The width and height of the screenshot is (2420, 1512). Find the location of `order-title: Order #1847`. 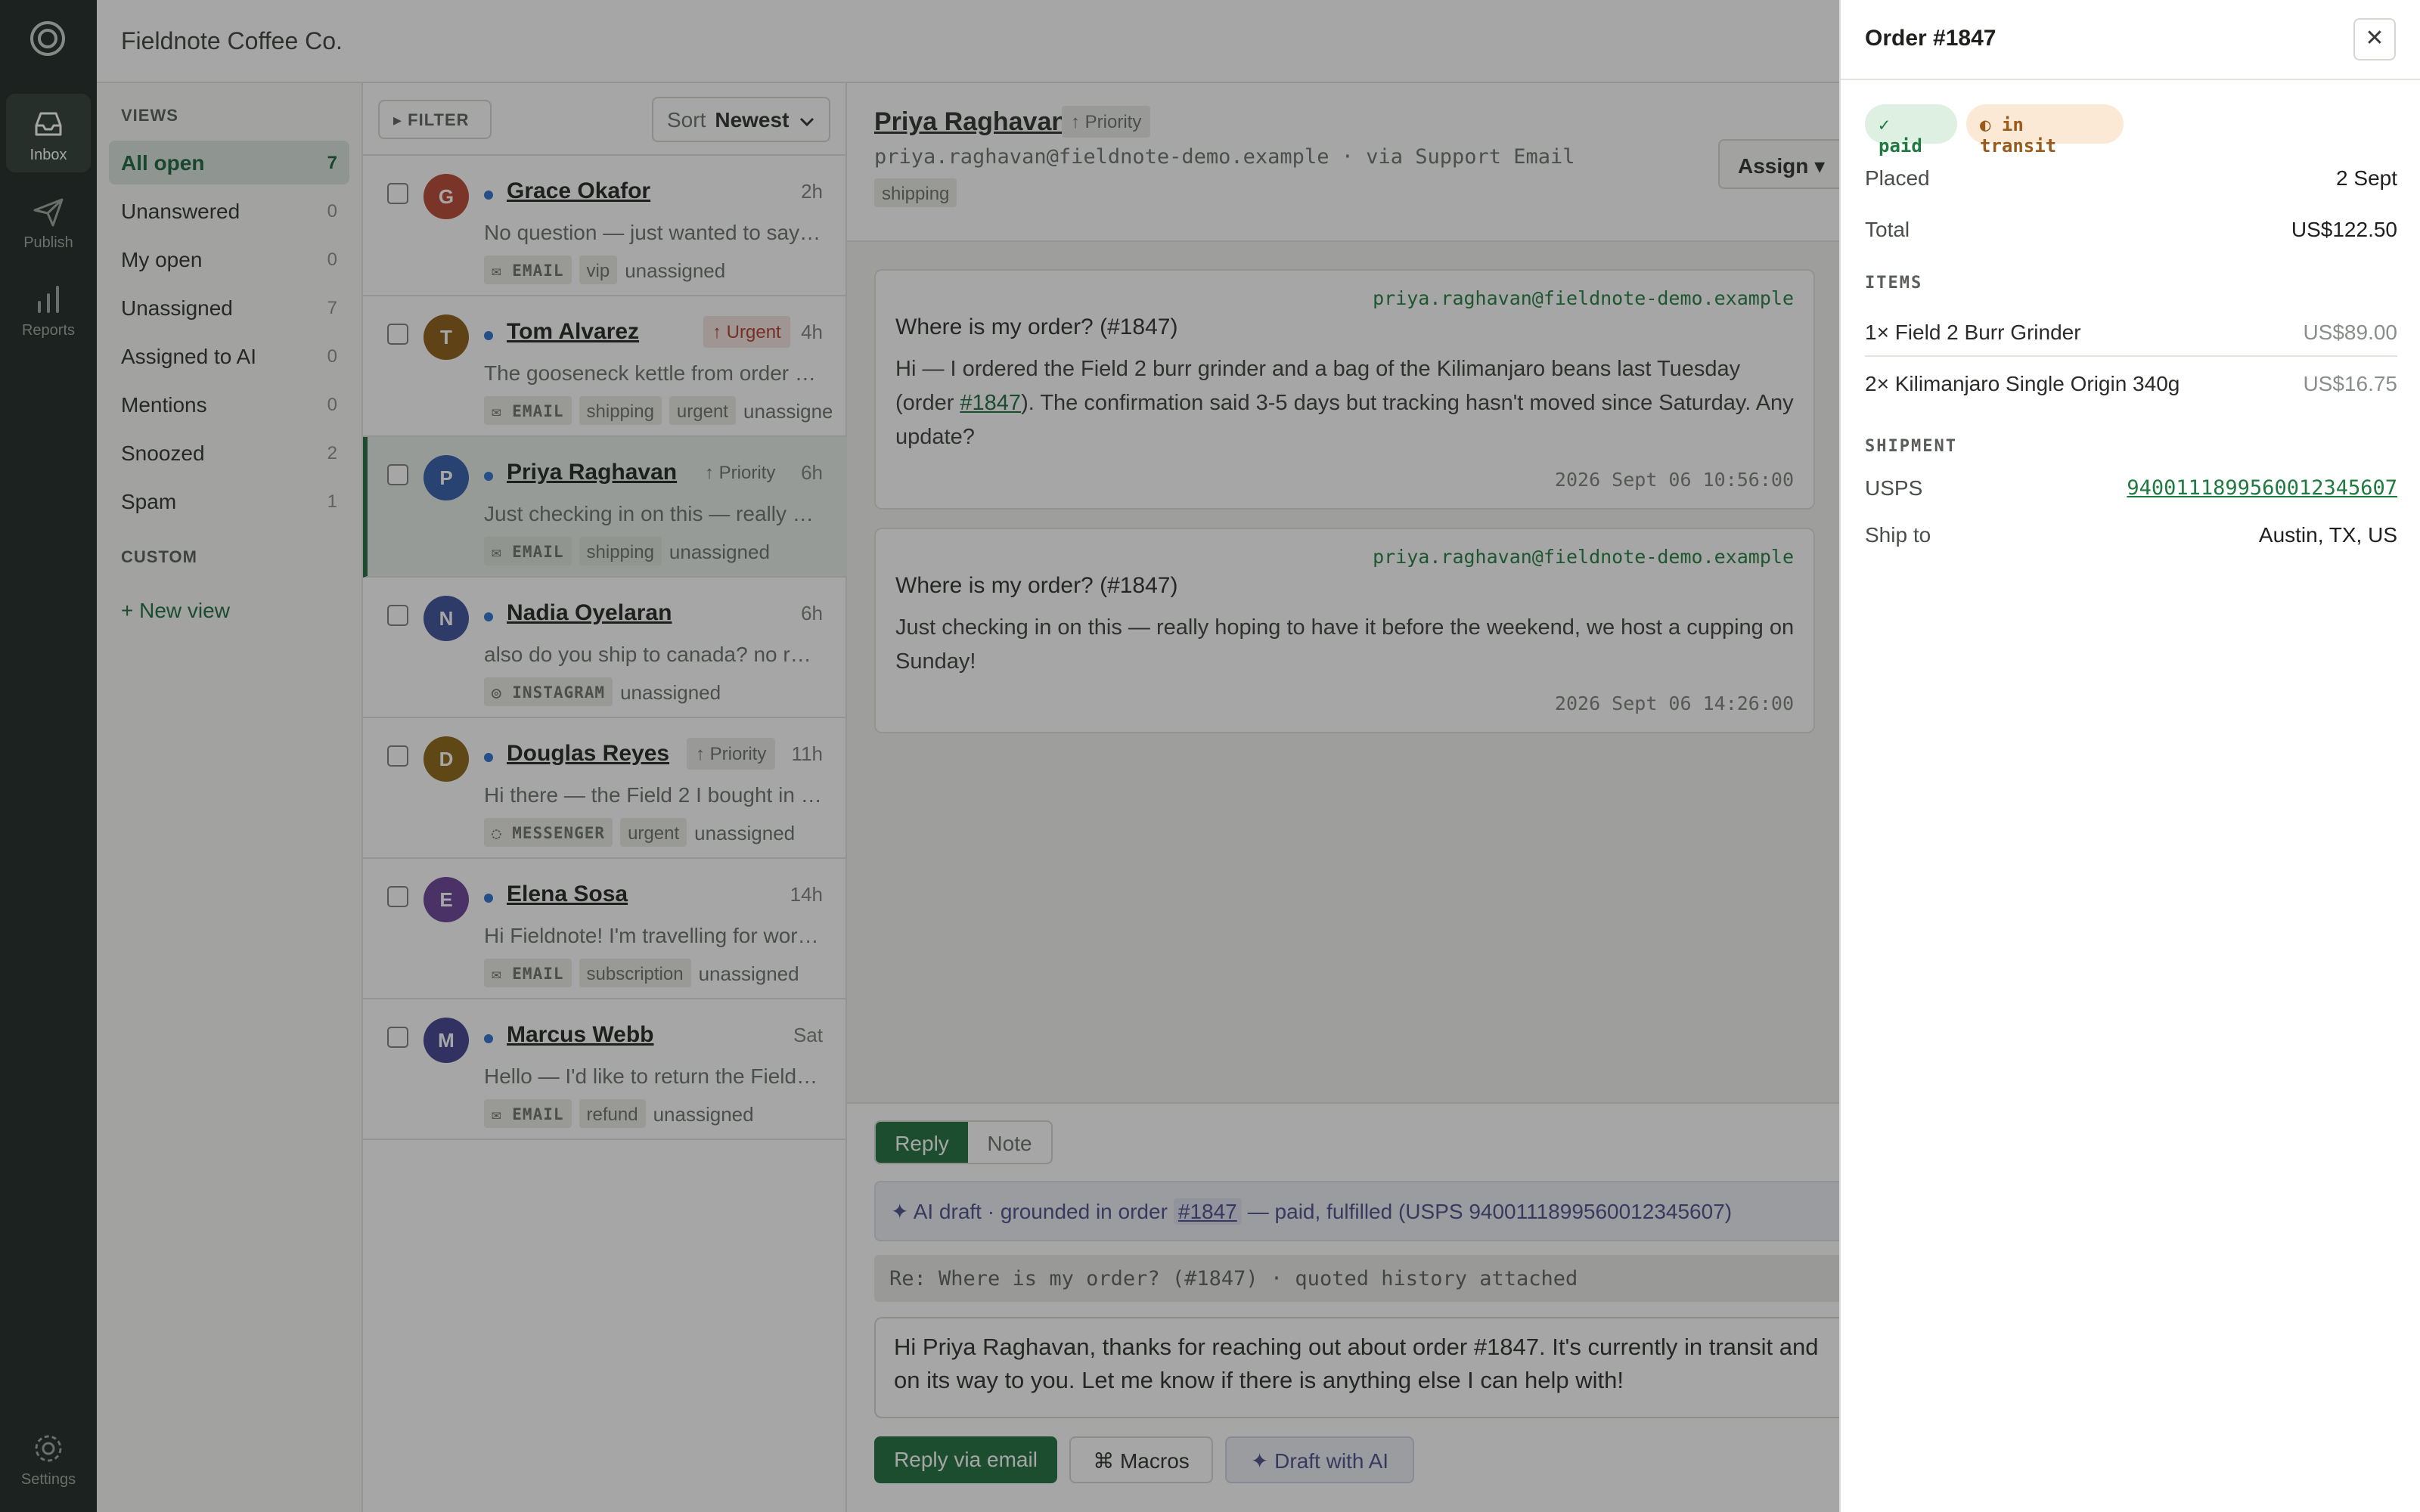

order-title: Order #1847 is located at coordinates (1931, 38).